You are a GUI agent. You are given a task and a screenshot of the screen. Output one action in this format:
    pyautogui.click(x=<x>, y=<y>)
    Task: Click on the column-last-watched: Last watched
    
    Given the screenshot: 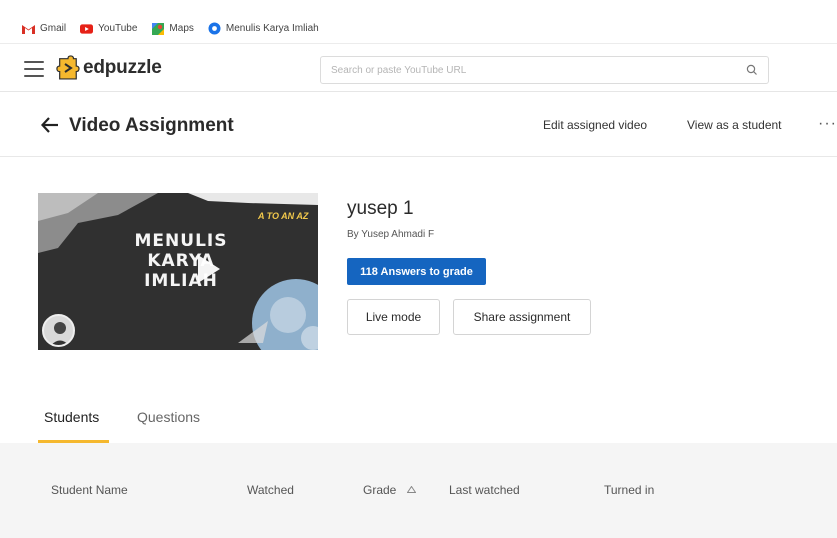 What is the action you would take?
    pyautogui.click(x=484, y=490)
    